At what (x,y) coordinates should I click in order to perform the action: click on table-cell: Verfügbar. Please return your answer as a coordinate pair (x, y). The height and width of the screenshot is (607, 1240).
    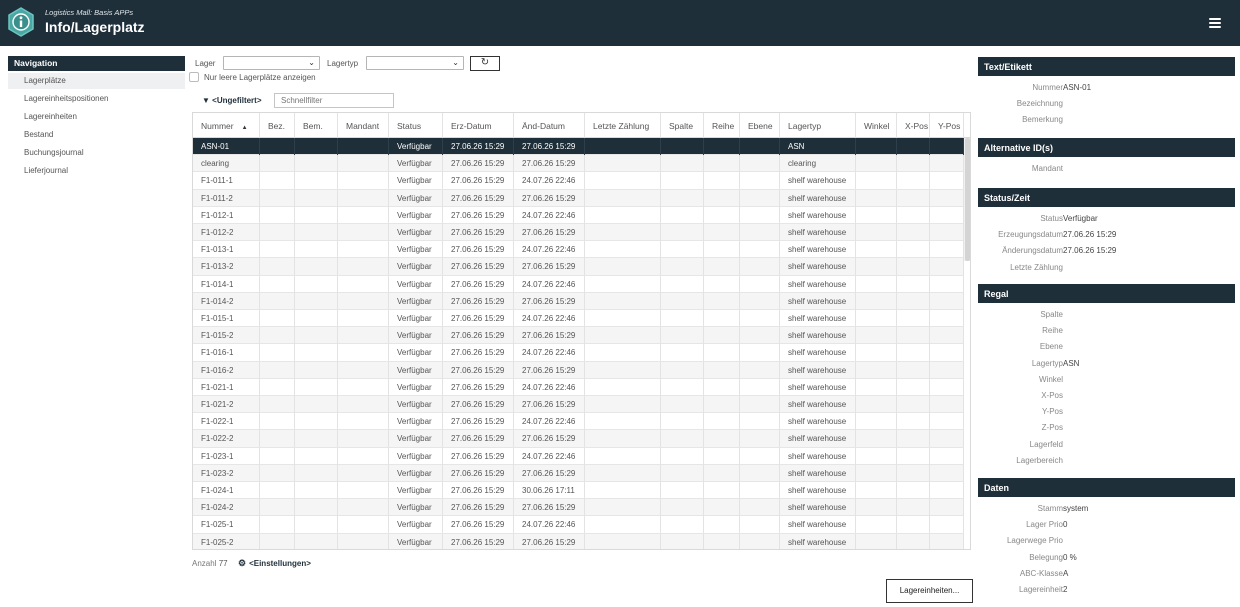
    Looking at the image, I should click on (416, 301).